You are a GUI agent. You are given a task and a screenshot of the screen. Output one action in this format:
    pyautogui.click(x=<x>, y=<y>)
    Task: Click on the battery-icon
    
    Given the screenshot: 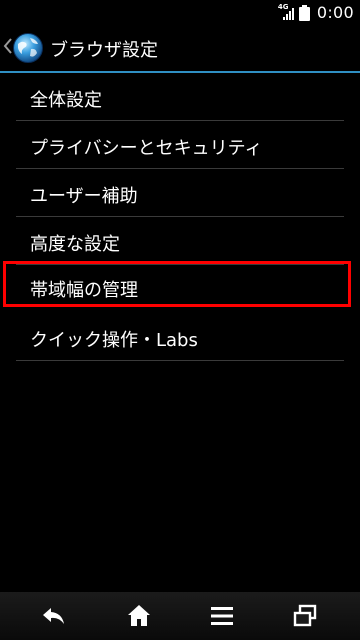 What is the action you would take?
    pyautogui.click(x=304, y=12)
    